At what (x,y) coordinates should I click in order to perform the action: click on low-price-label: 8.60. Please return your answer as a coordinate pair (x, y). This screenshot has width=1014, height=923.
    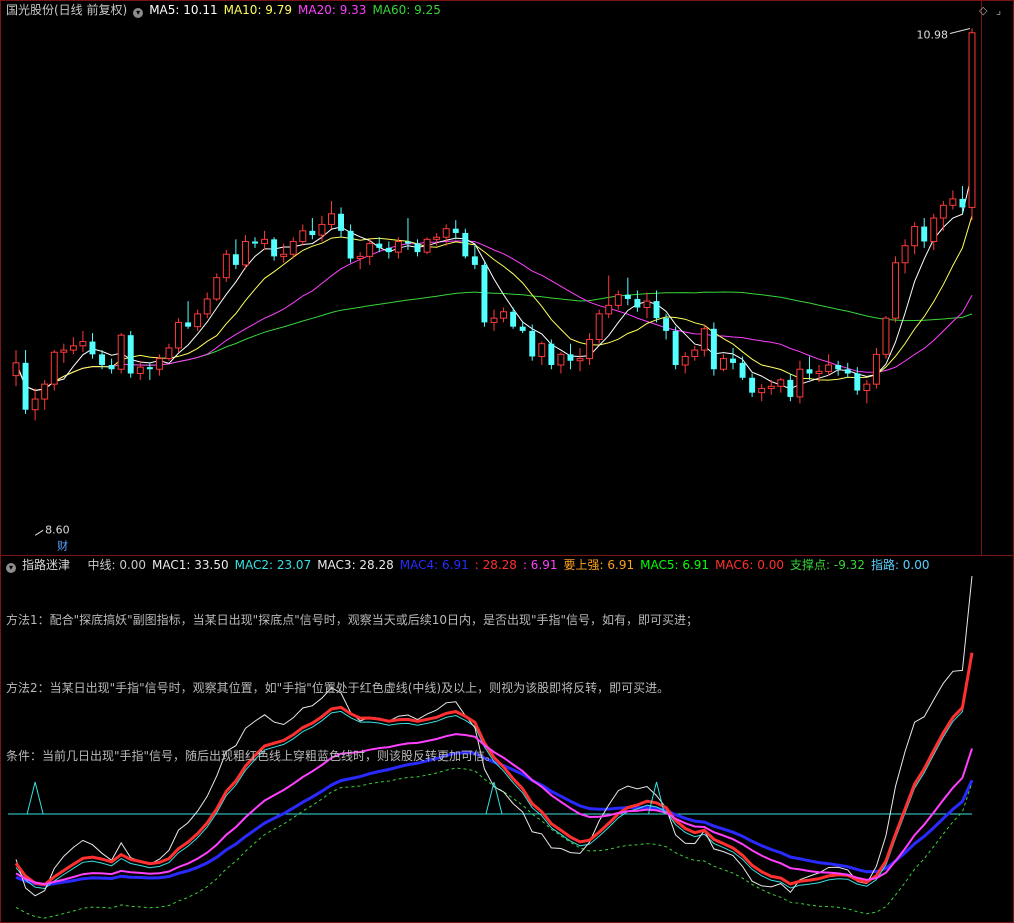
    Looking at the image, I should click on (57, 529).